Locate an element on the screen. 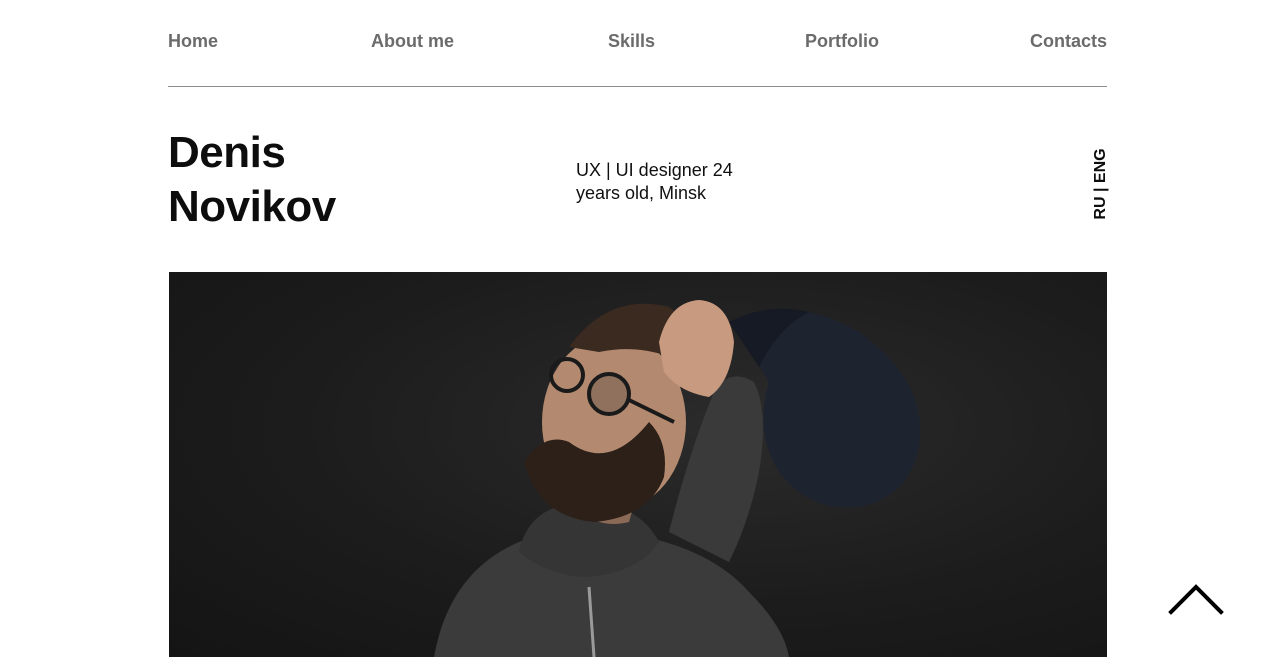  lang-en-option: ENG is located at coordinates (1100, 165).